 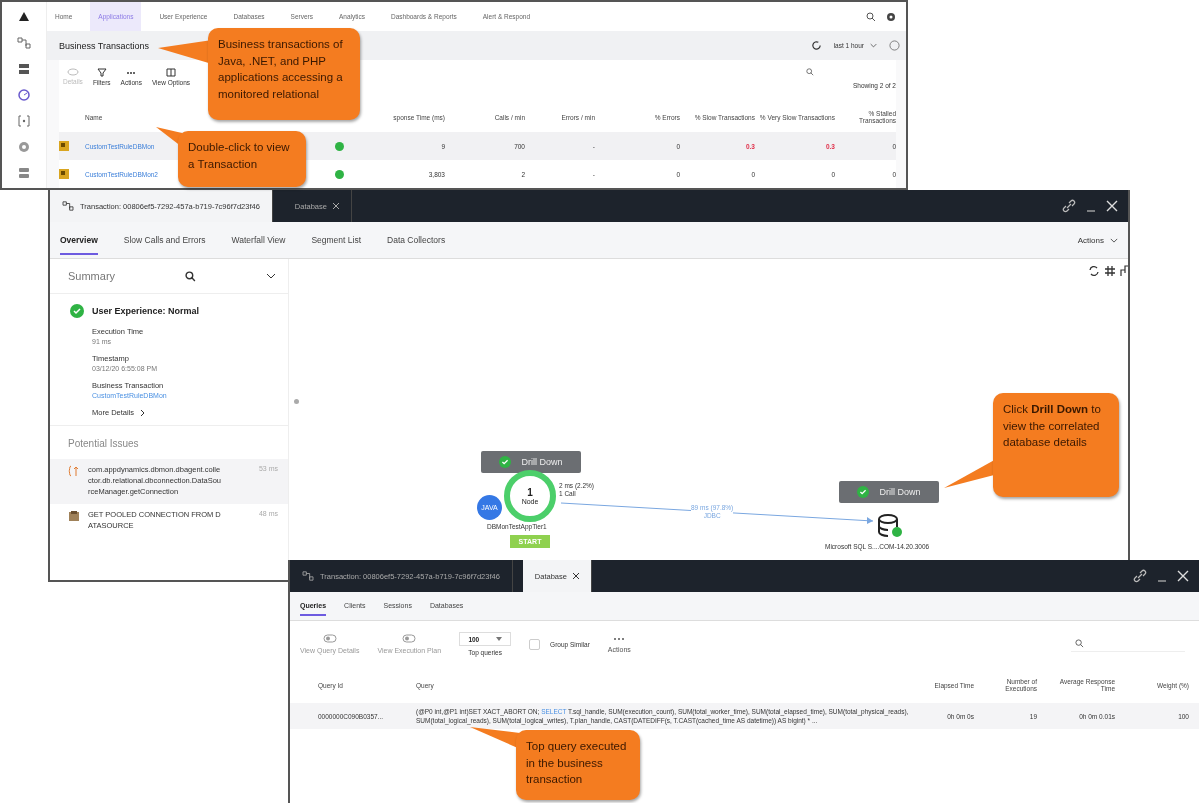 What do you see at coordinates (24, 95) in the screenshot?
I see `gauge-icon` at bounding box center [24, 95].